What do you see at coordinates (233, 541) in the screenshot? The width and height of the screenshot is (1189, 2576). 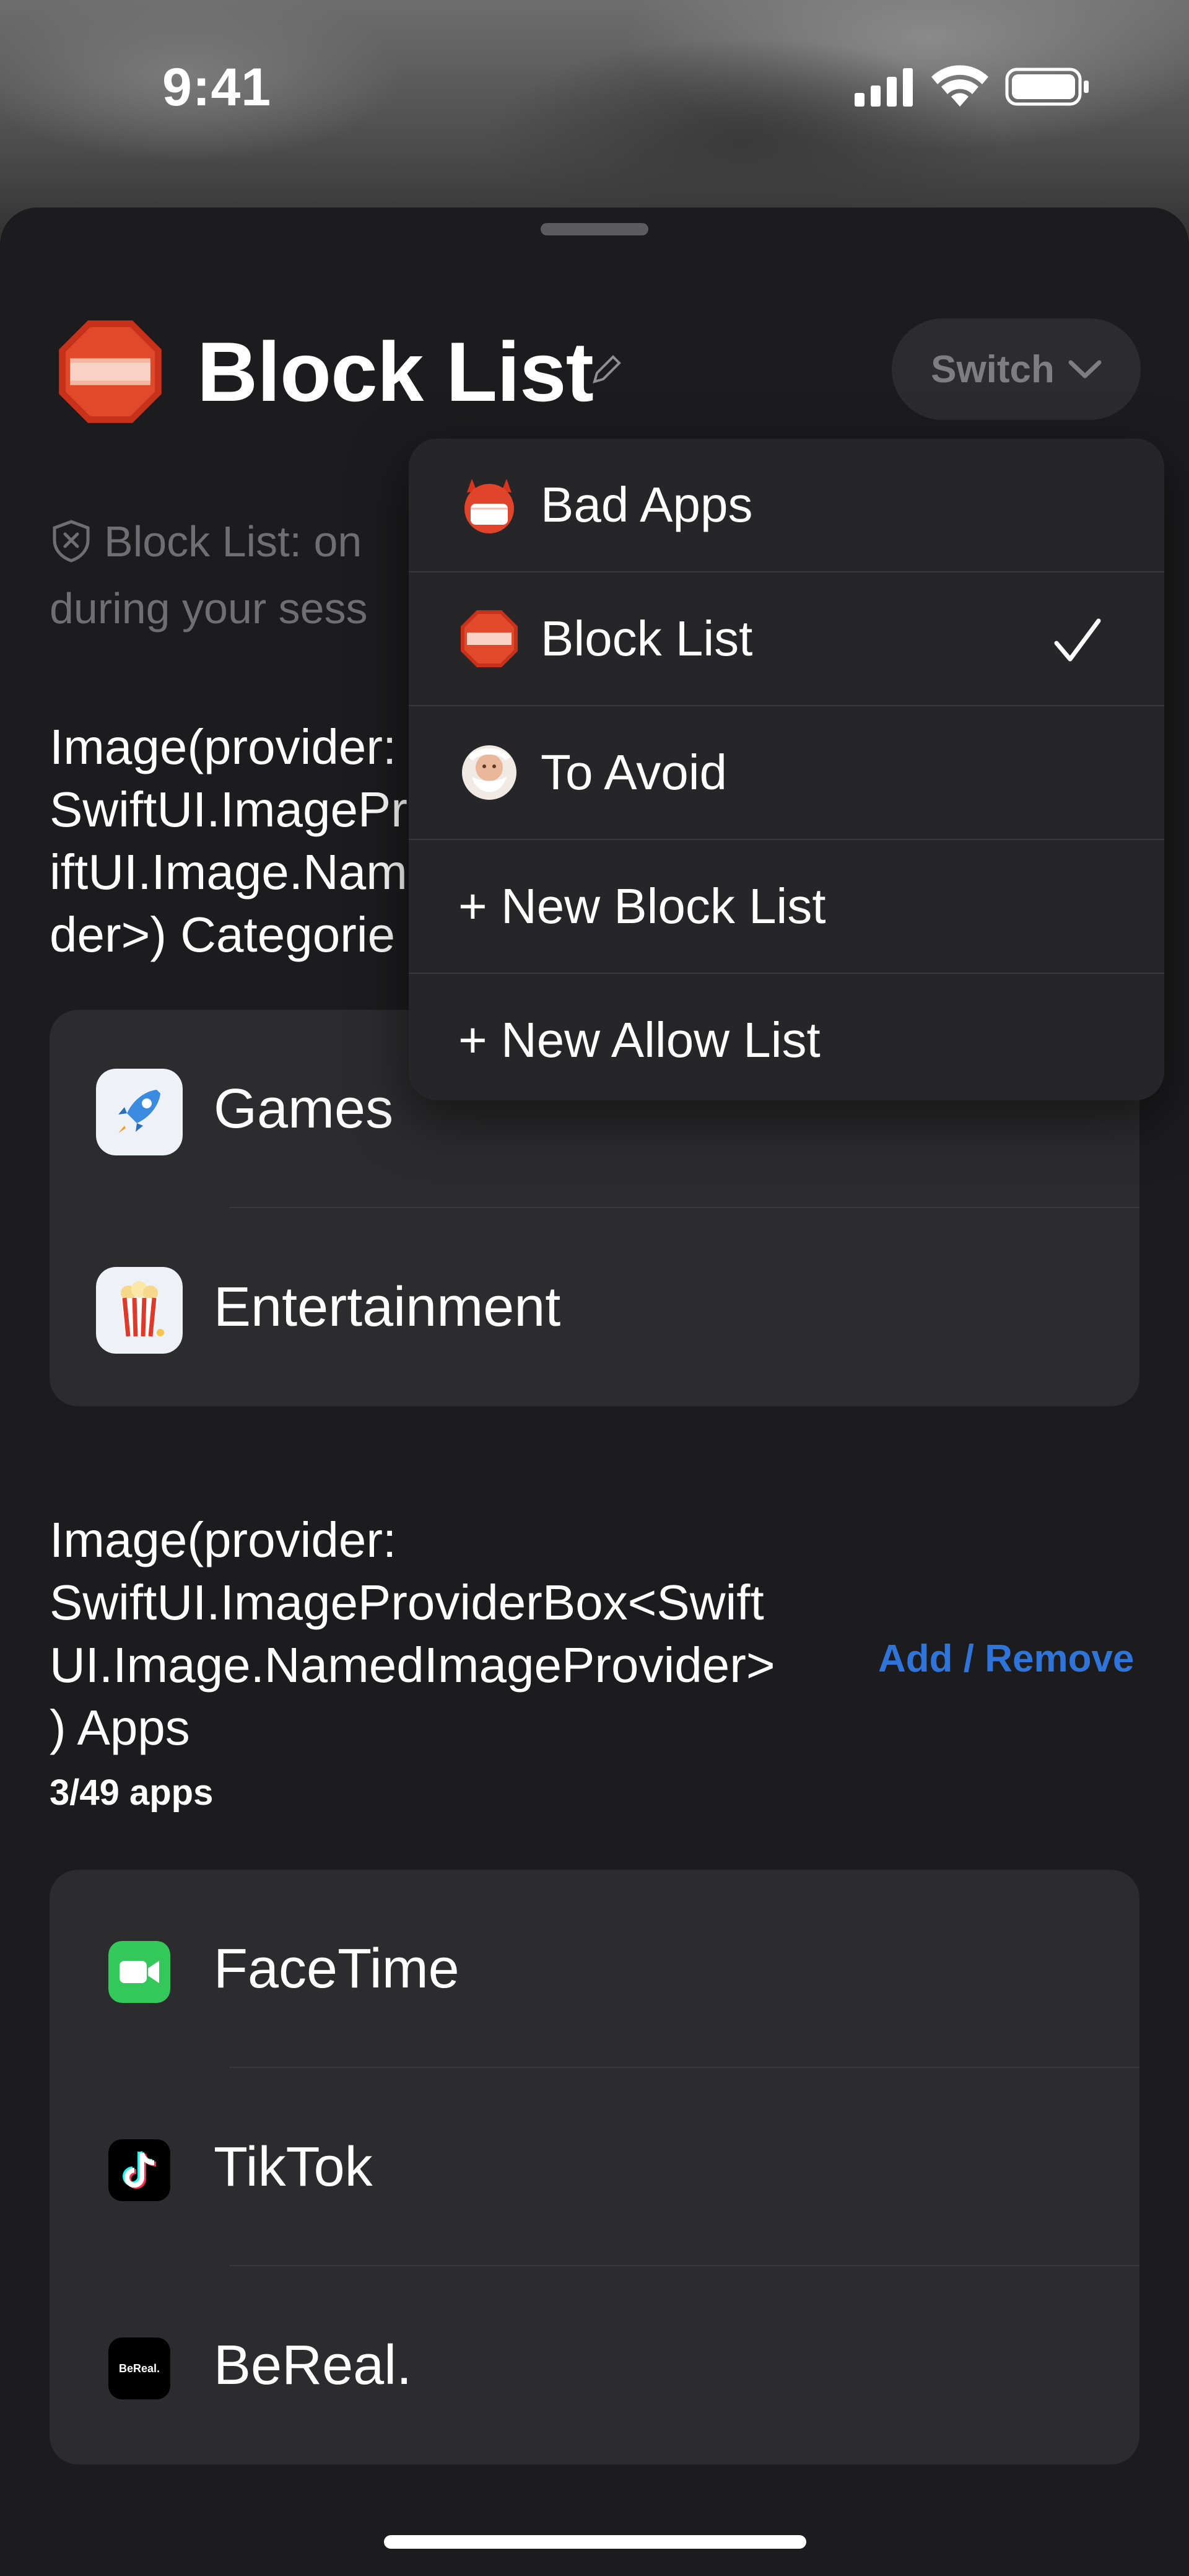 I see `info-line-1: Block List: on` at bounding box center [233, 541].